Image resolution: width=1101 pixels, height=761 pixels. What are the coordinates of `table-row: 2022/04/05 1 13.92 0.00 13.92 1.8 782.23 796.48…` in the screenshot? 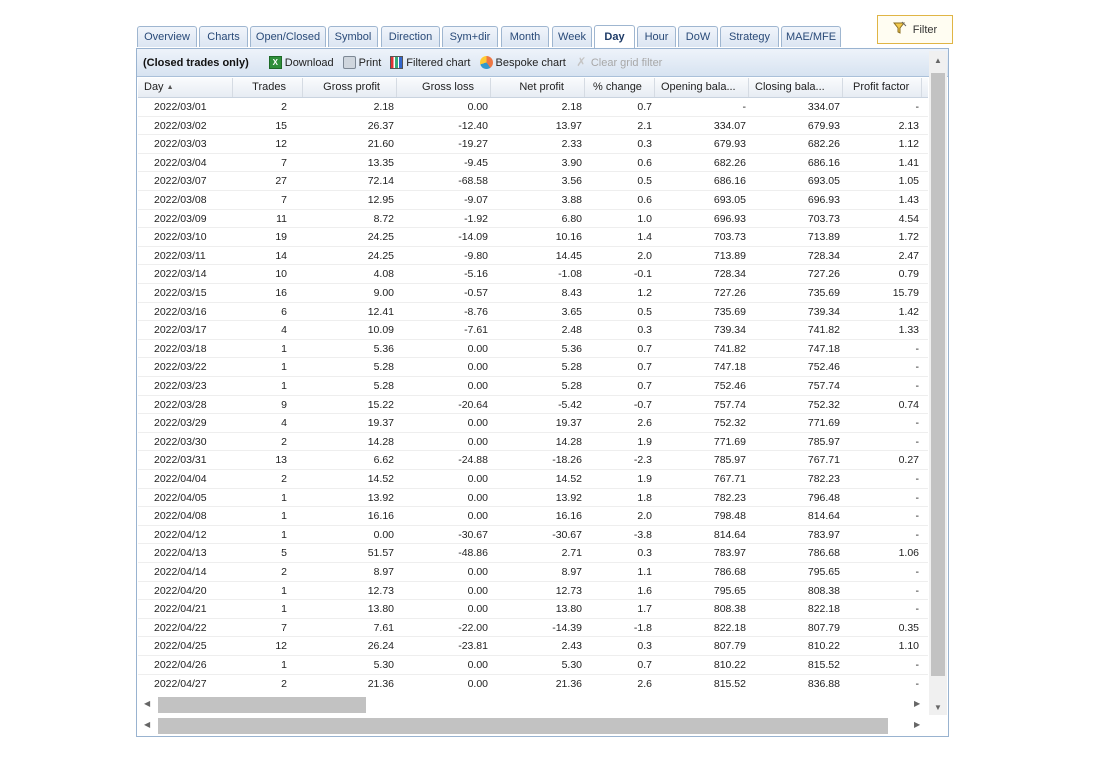 It's located at (533, 498).